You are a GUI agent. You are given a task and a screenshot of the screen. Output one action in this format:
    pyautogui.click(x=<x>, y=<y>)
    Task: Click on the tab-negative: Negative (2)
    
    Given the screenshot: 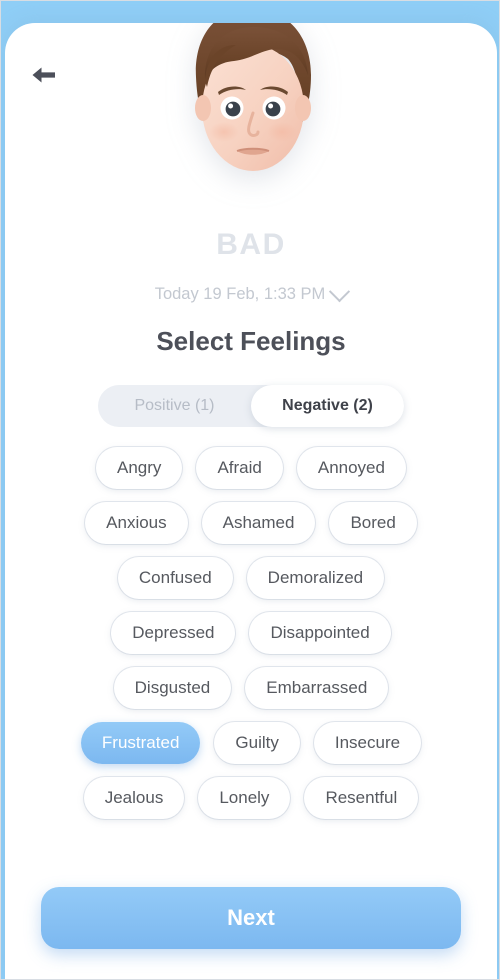 What is the action you would take?
    pyautogui.click(x=327, y=406)
    